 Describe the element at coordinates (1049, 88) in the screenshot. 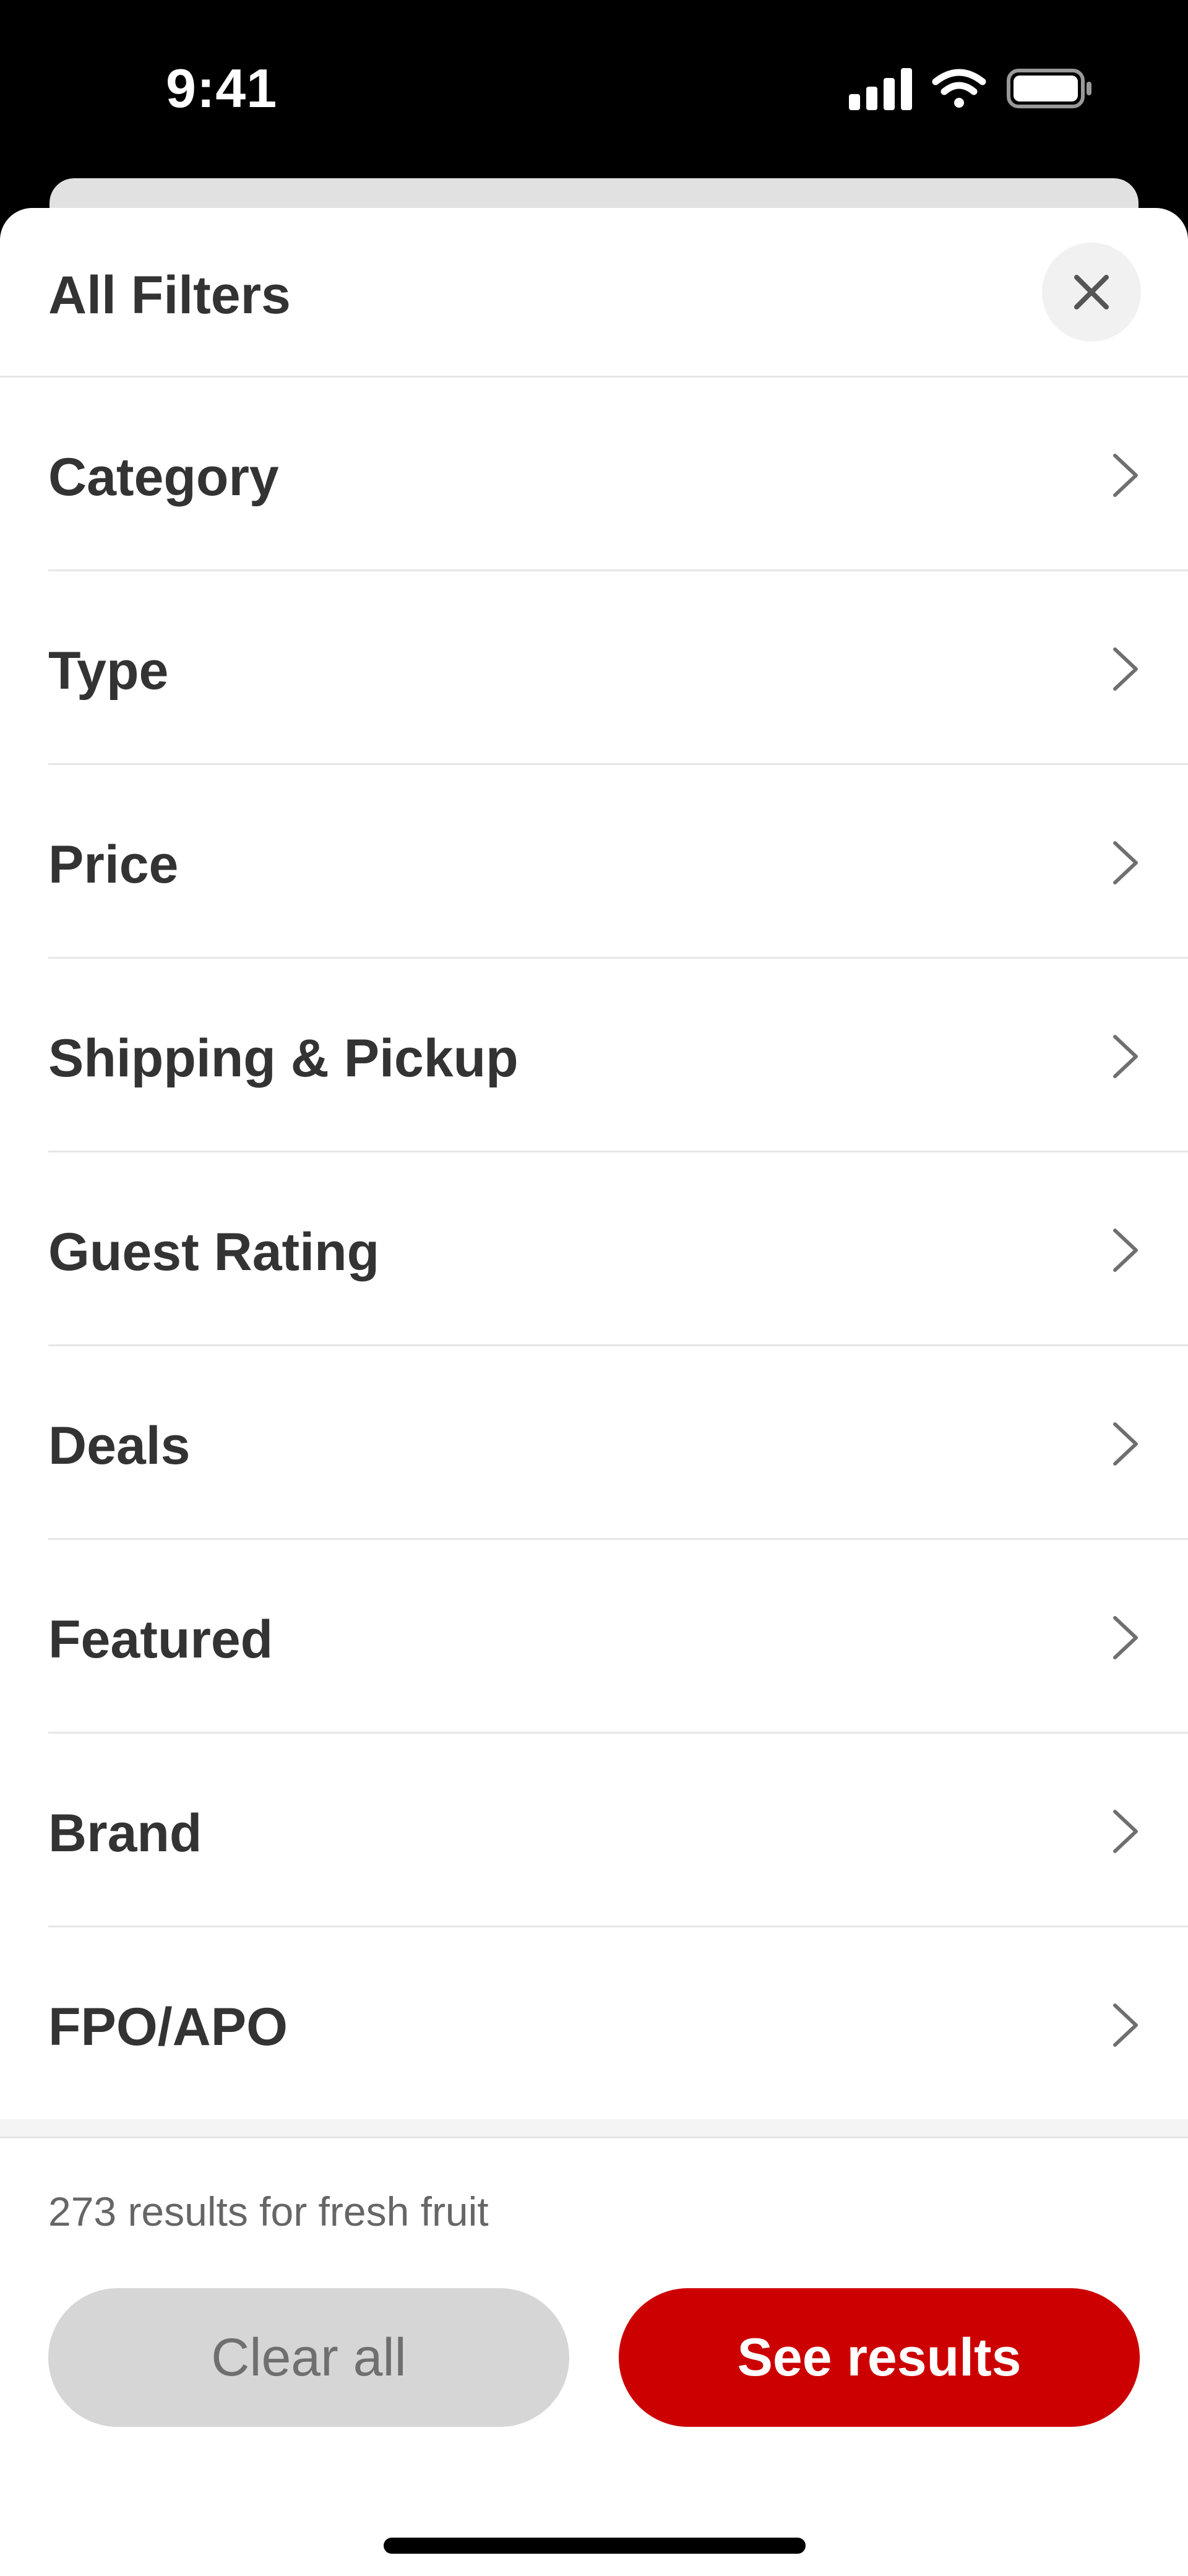

I see `battery-icon` at that location.